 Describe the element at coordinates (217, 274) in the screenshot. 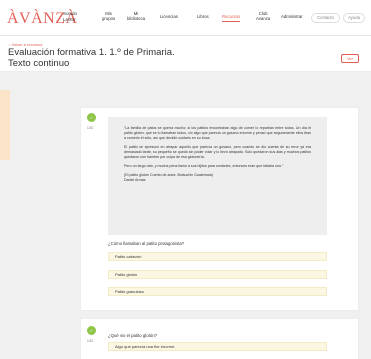

I see `answer-option: Patito glotón` at that location.